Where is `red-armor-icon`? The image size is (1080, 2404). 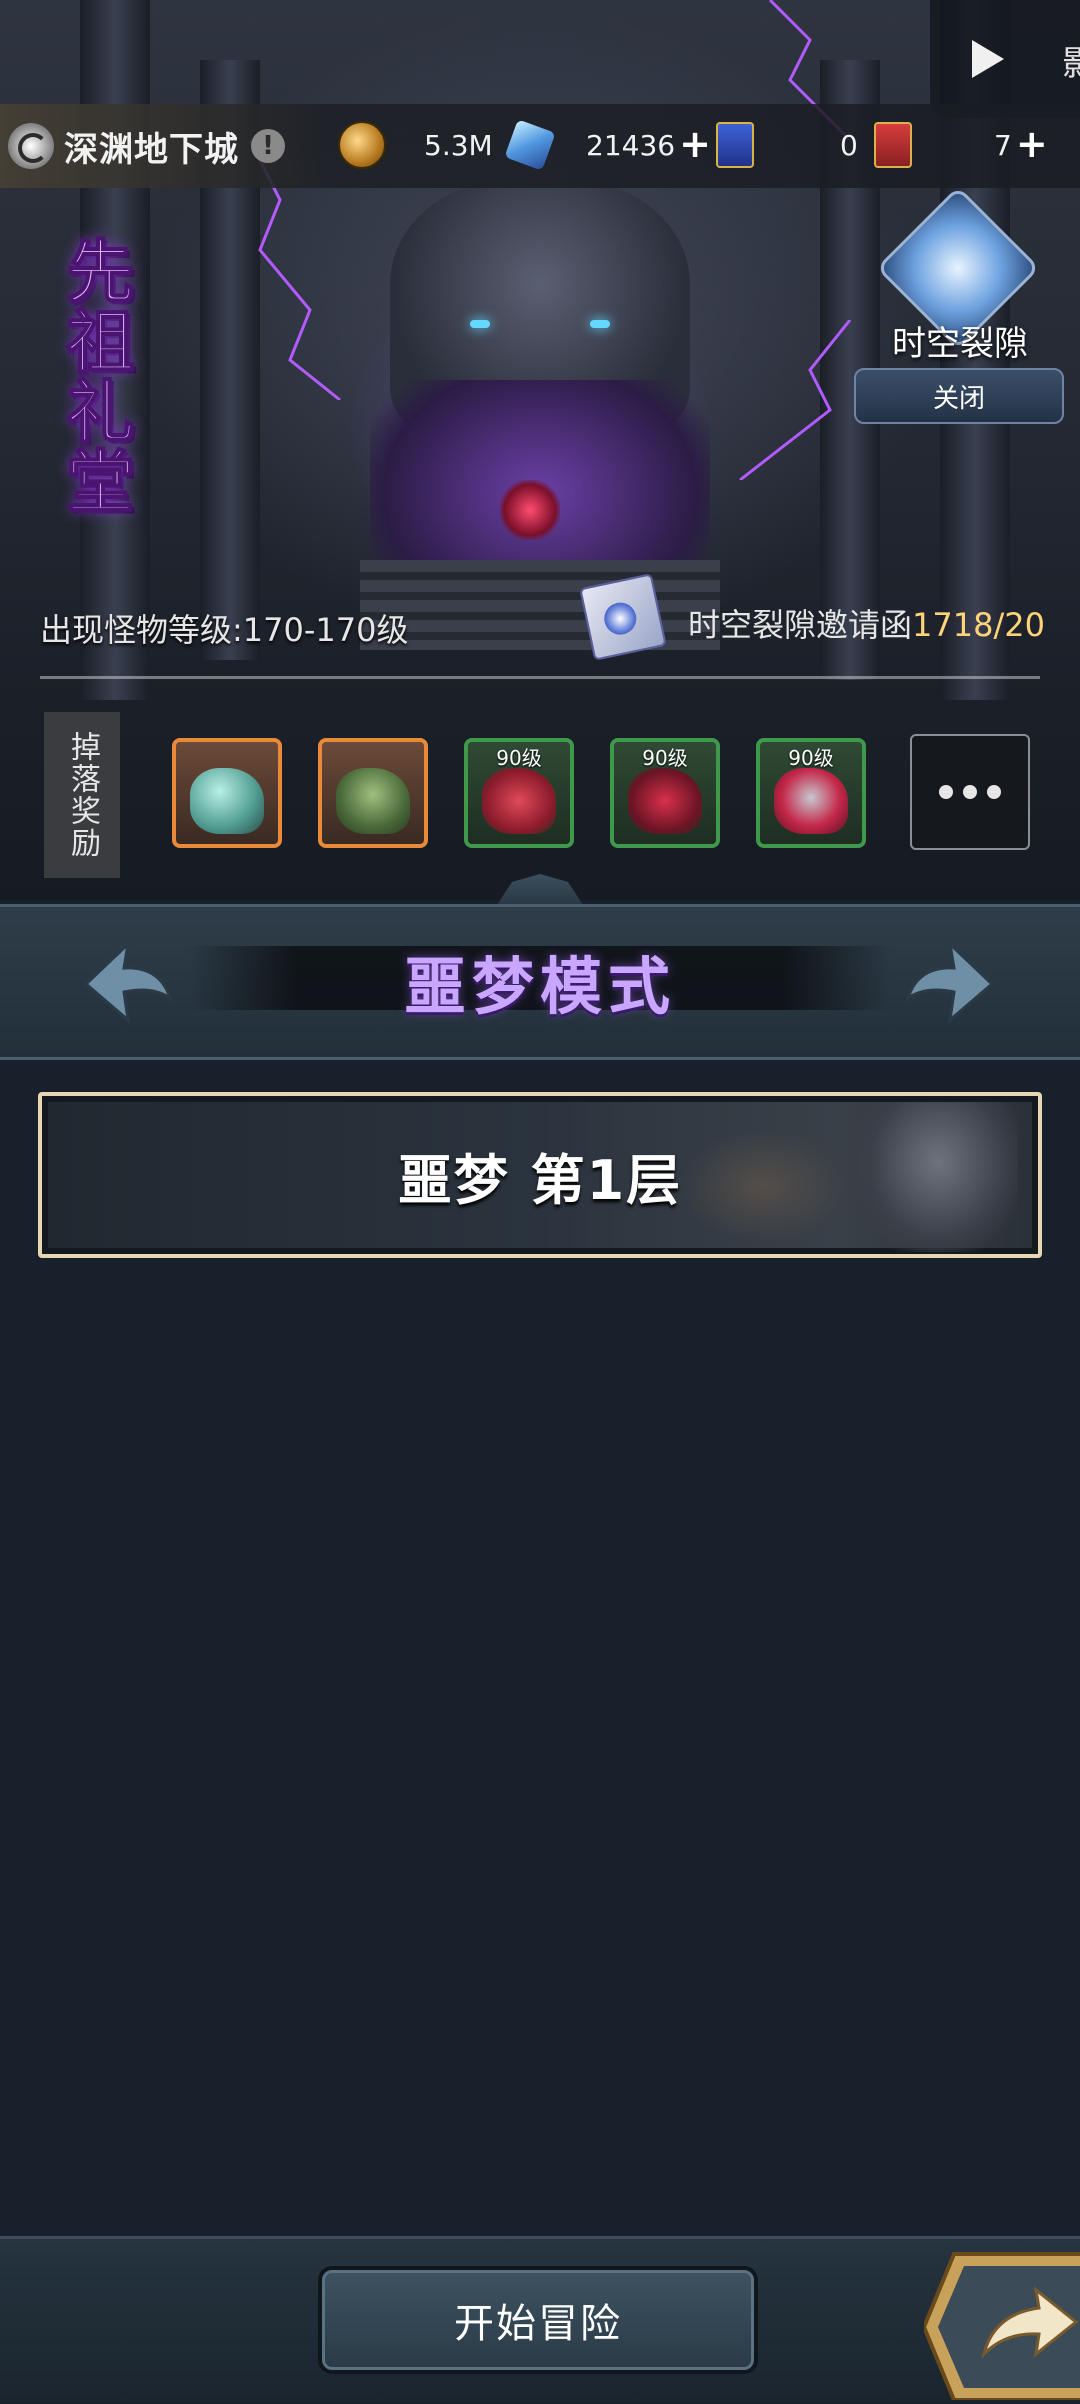 red-armor-icon is located at coordinates (811, 801).